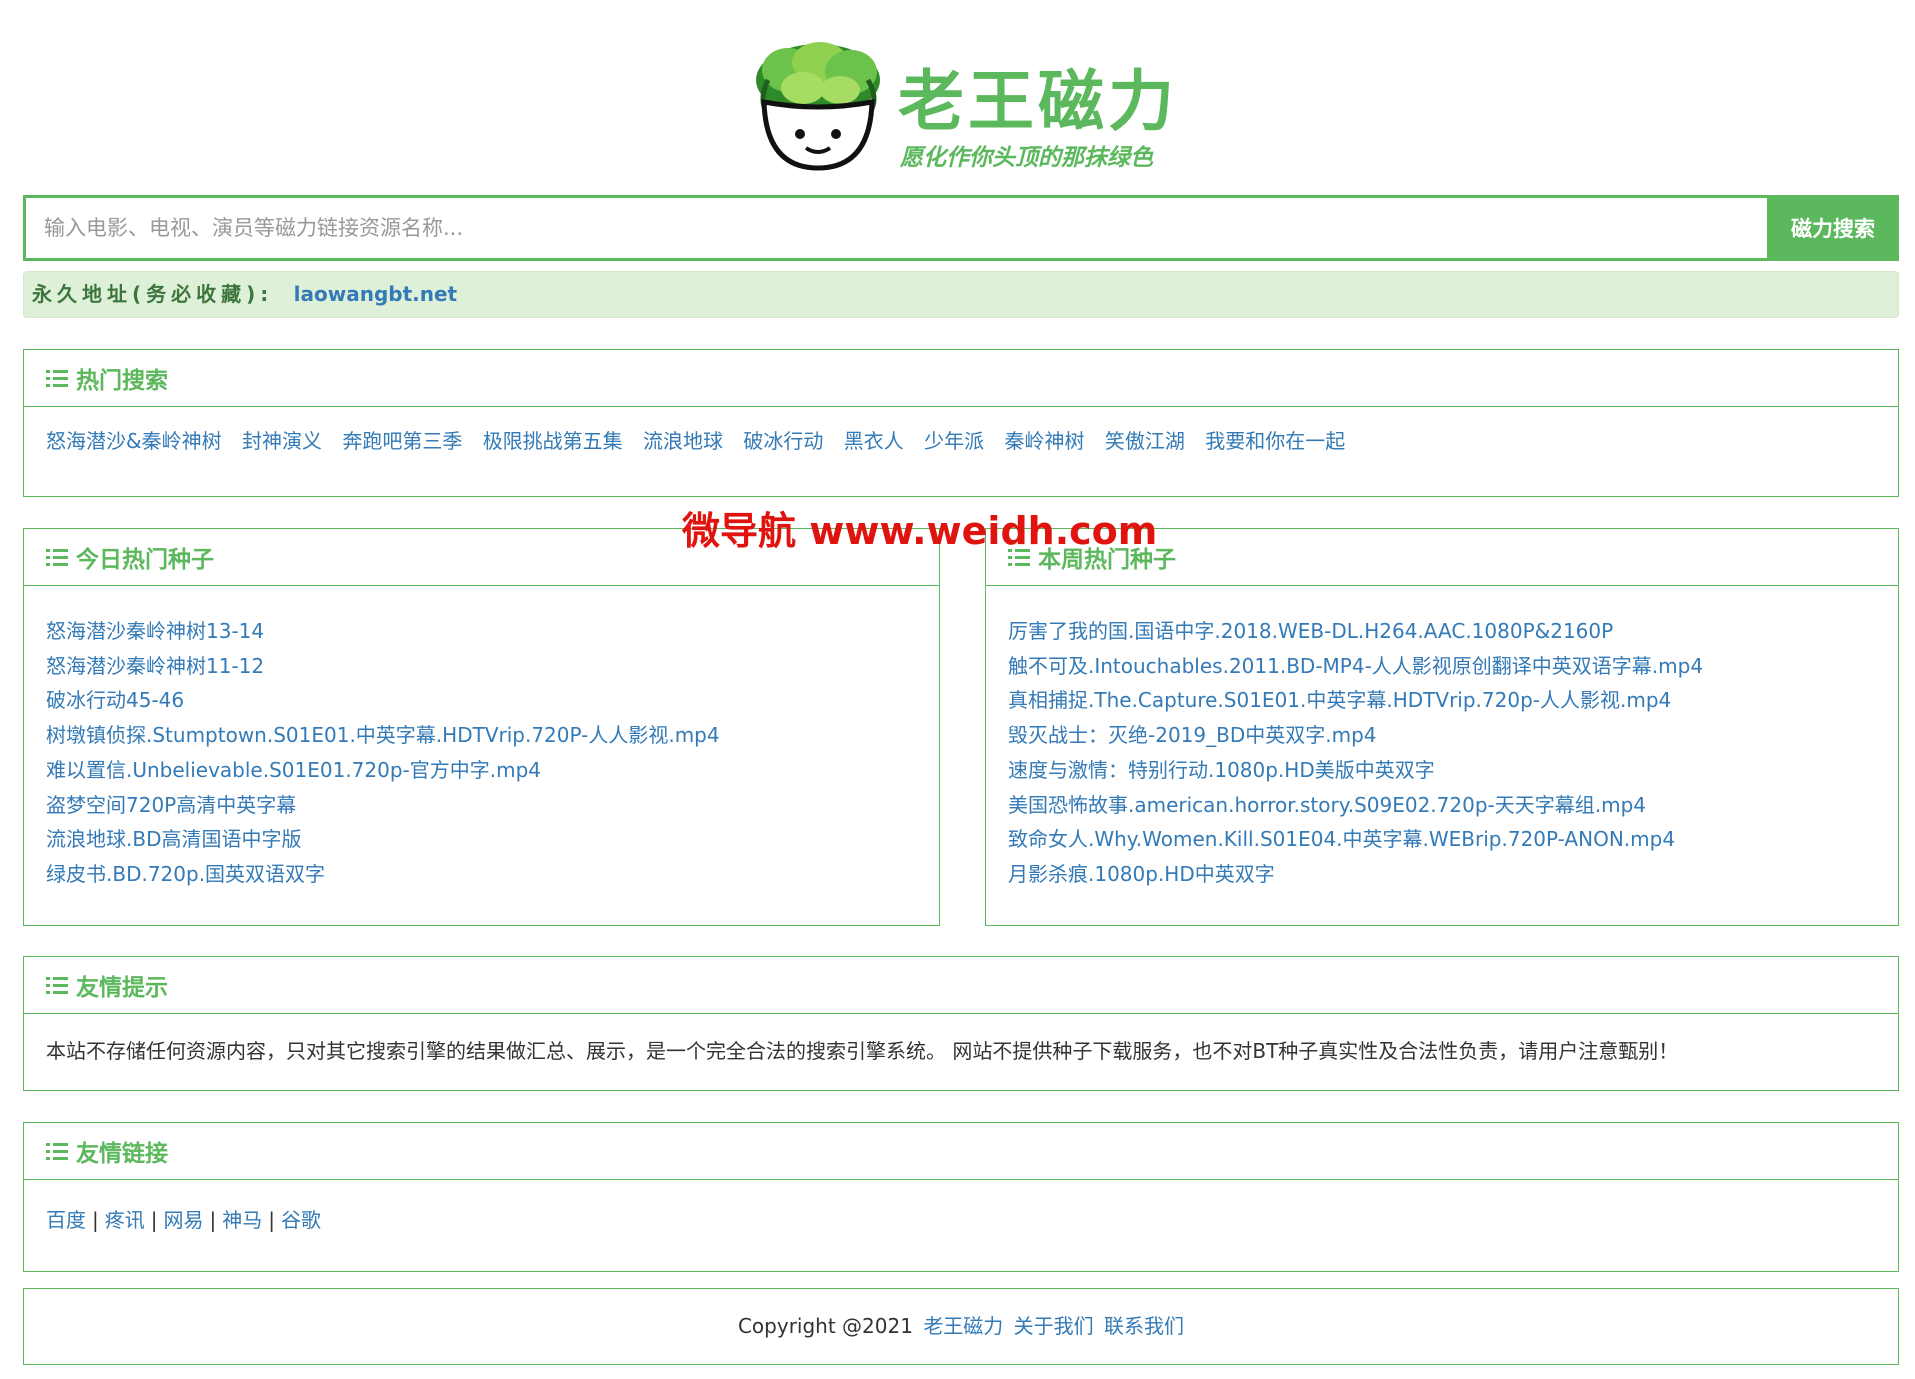 This screenshot has height=1379, width=1915. I want to click on permanent-address-bar: 永久地址(务必收藏): laowangbt.net, so click(961, 294).